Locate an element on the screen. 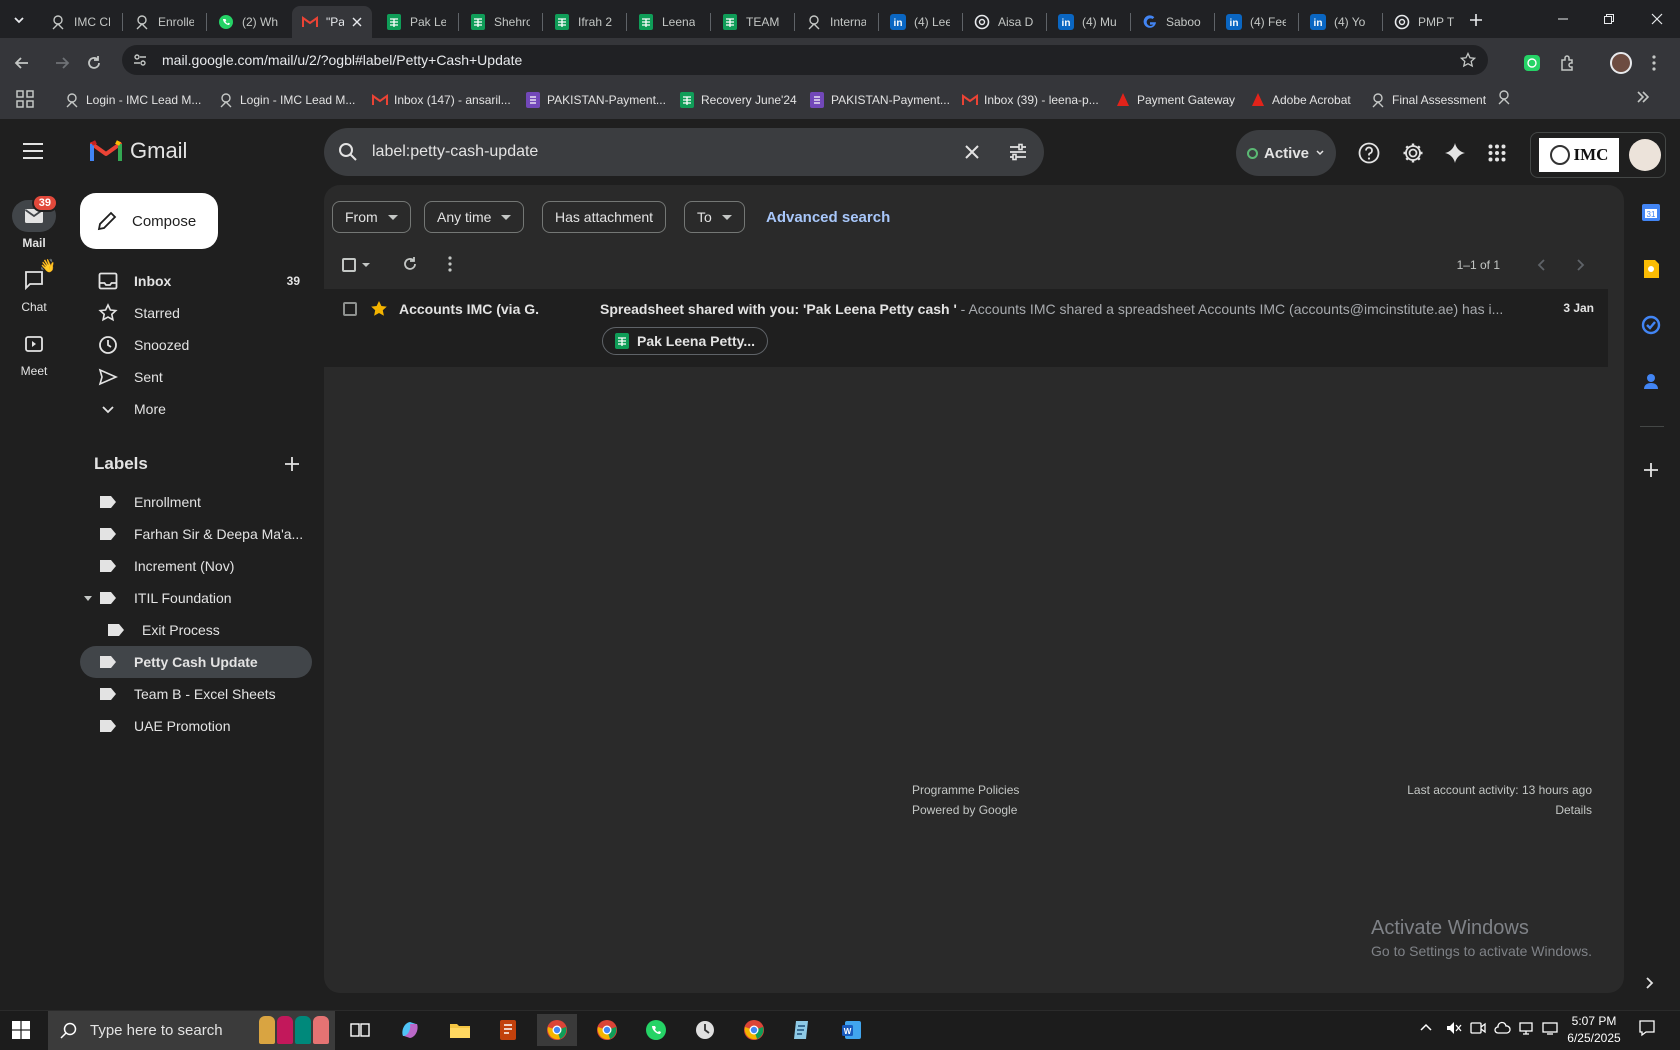 The image size is (1680, 1050). taskbar-app is located at coordinates (508, 1030).